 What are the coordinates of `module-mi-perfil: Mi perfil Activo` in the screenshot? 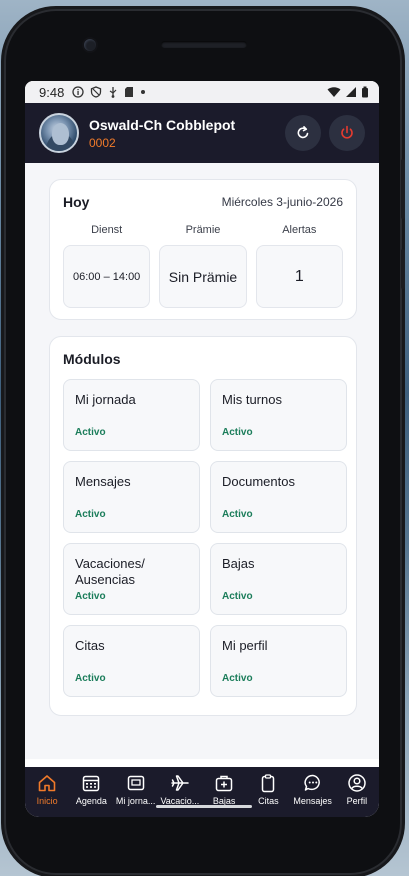 It's located at (278, 661).